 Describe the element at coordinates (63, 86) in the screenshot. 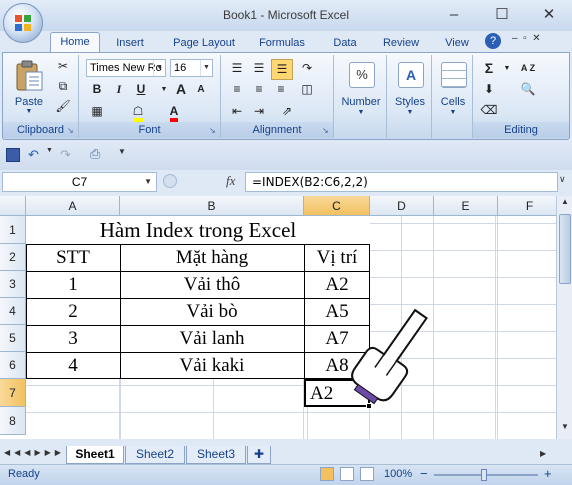

I see `copy-icon: ⧉` at that location.